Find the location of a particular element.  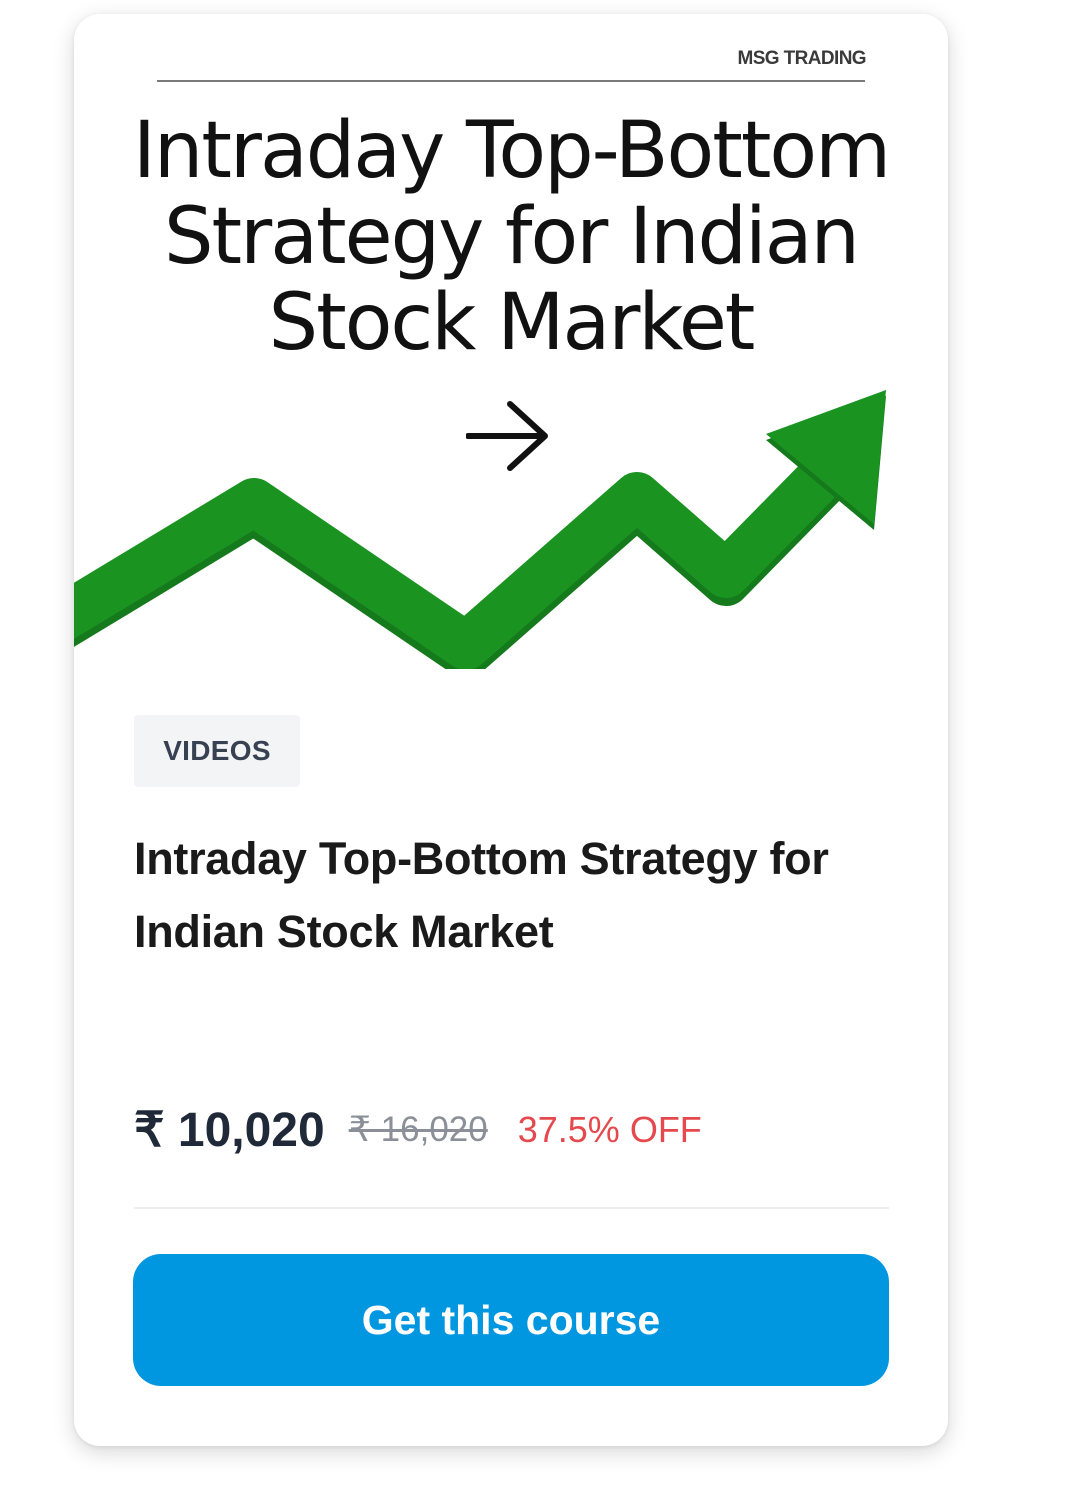

price-row: ₹ 10,020 ₹ 16,020 37.5% OFF is located at coordinates (418, 1130).